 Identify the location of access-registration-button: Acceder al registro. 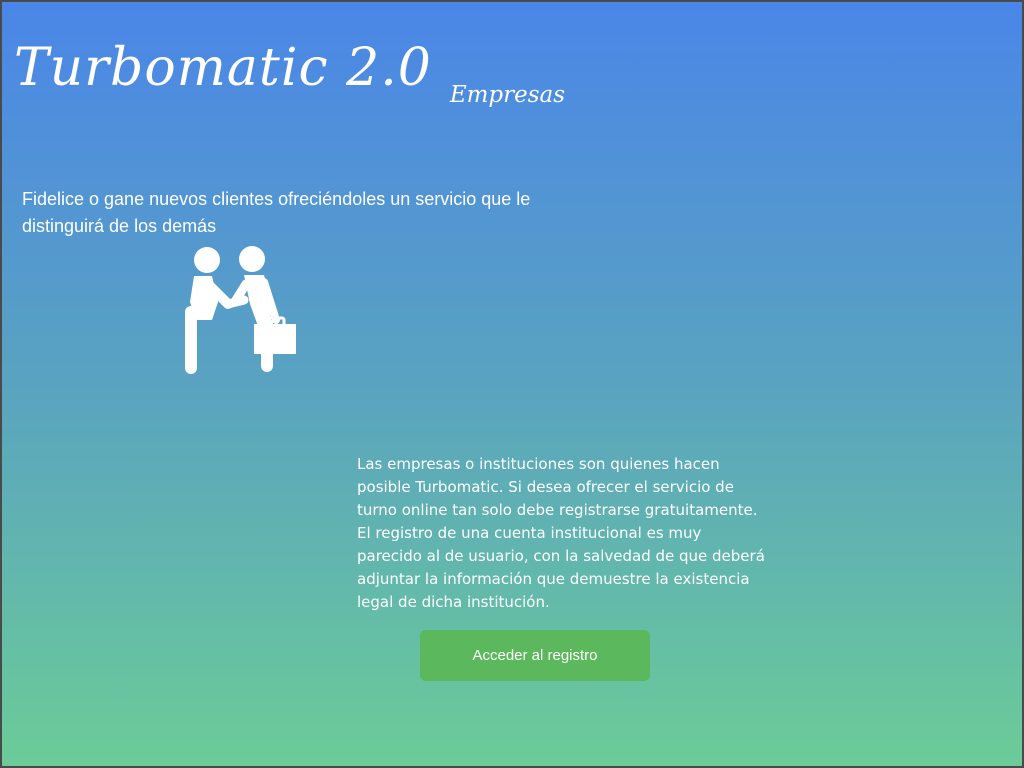
(535, 655).